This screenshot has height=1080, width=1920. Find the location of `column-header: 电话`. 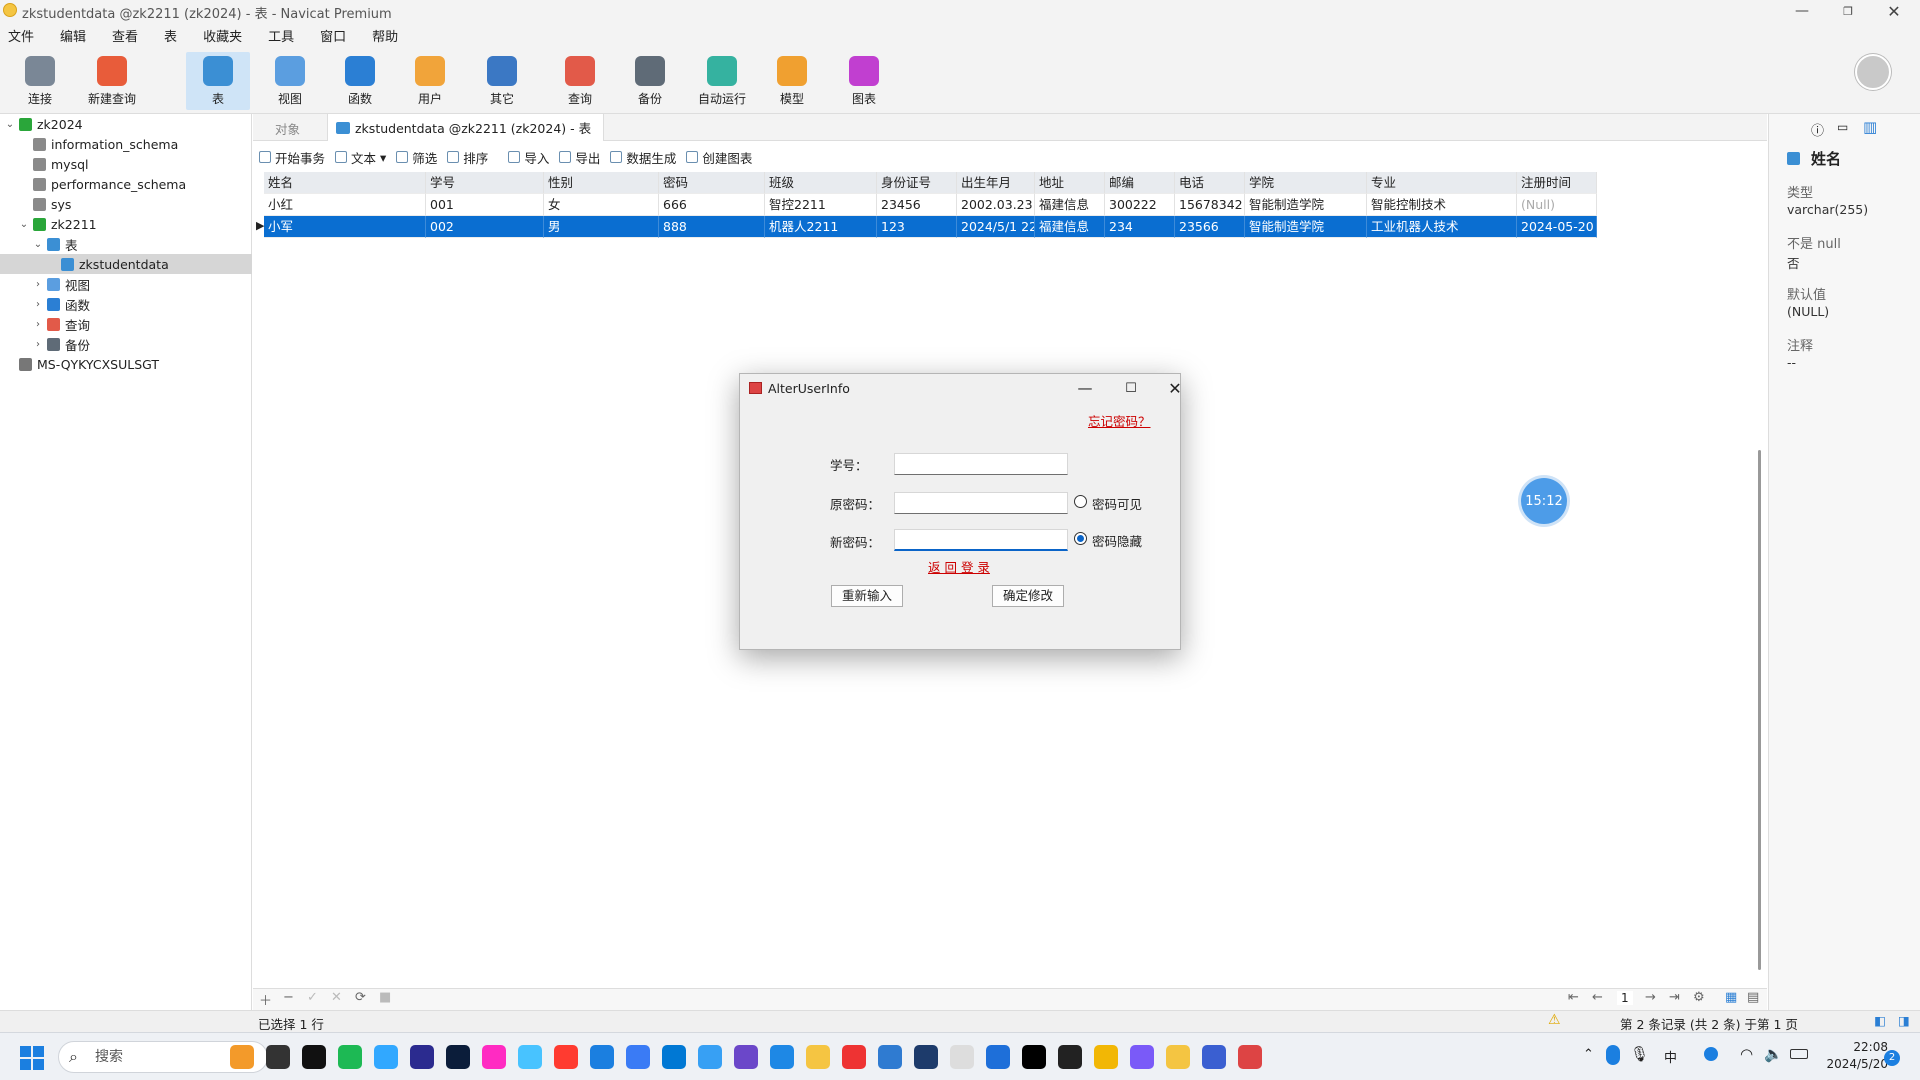

column-header: 电话 is located at coordinates (1210, 183).